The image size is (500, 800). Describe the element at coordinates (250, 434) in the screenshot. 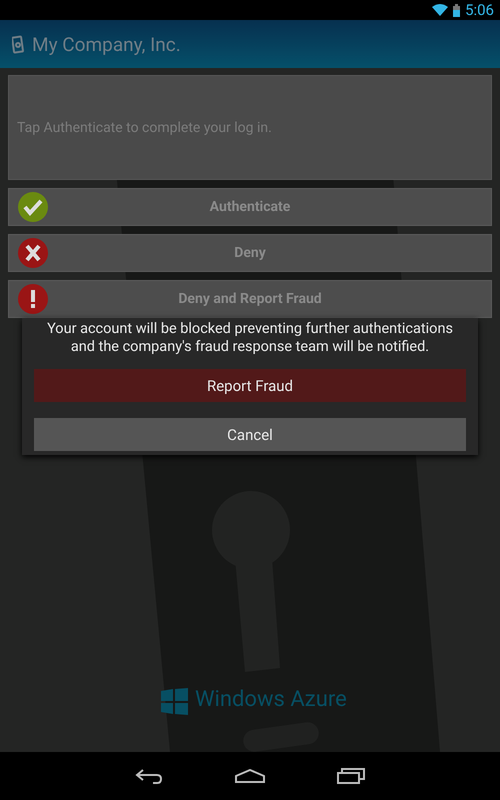

I see `dialog-button: Cancel` at that location.